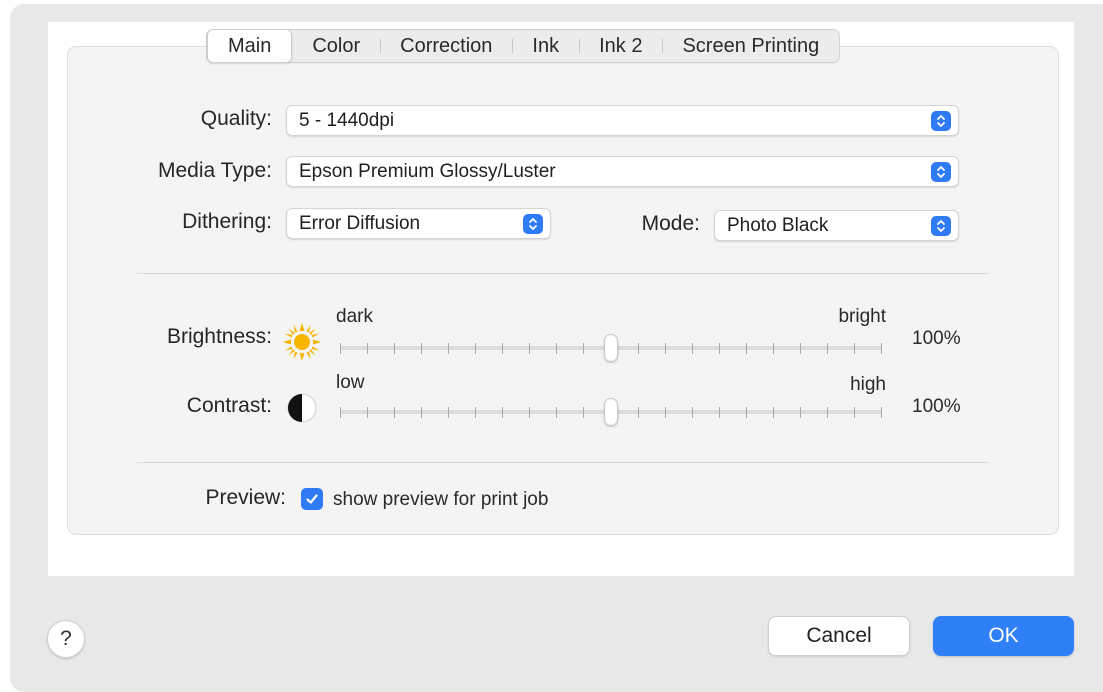  What do you see at coordinates (622, 171) in the screenshot?
I see `media-type-popup: Epson Premium Glossy/Luster` at bounding box center [622, 171].